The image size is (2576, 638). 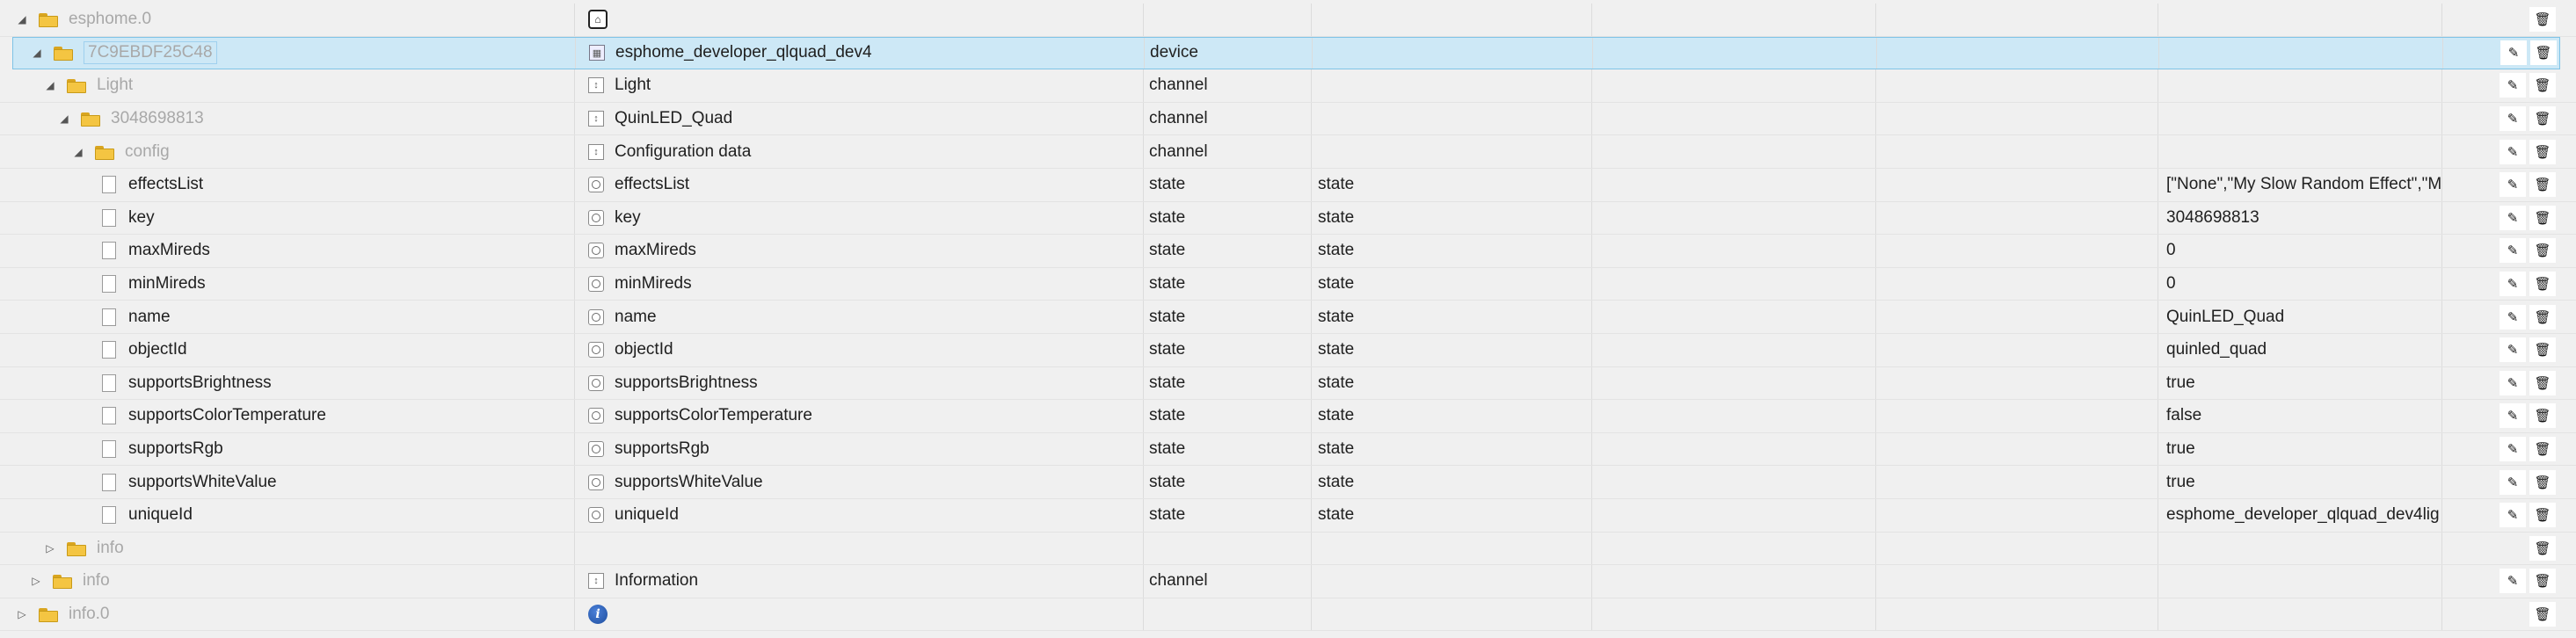 I want to click on tree-row: ◢ Light ↕ Light channel ✎ 🗑, so click(x=1288, y=86).